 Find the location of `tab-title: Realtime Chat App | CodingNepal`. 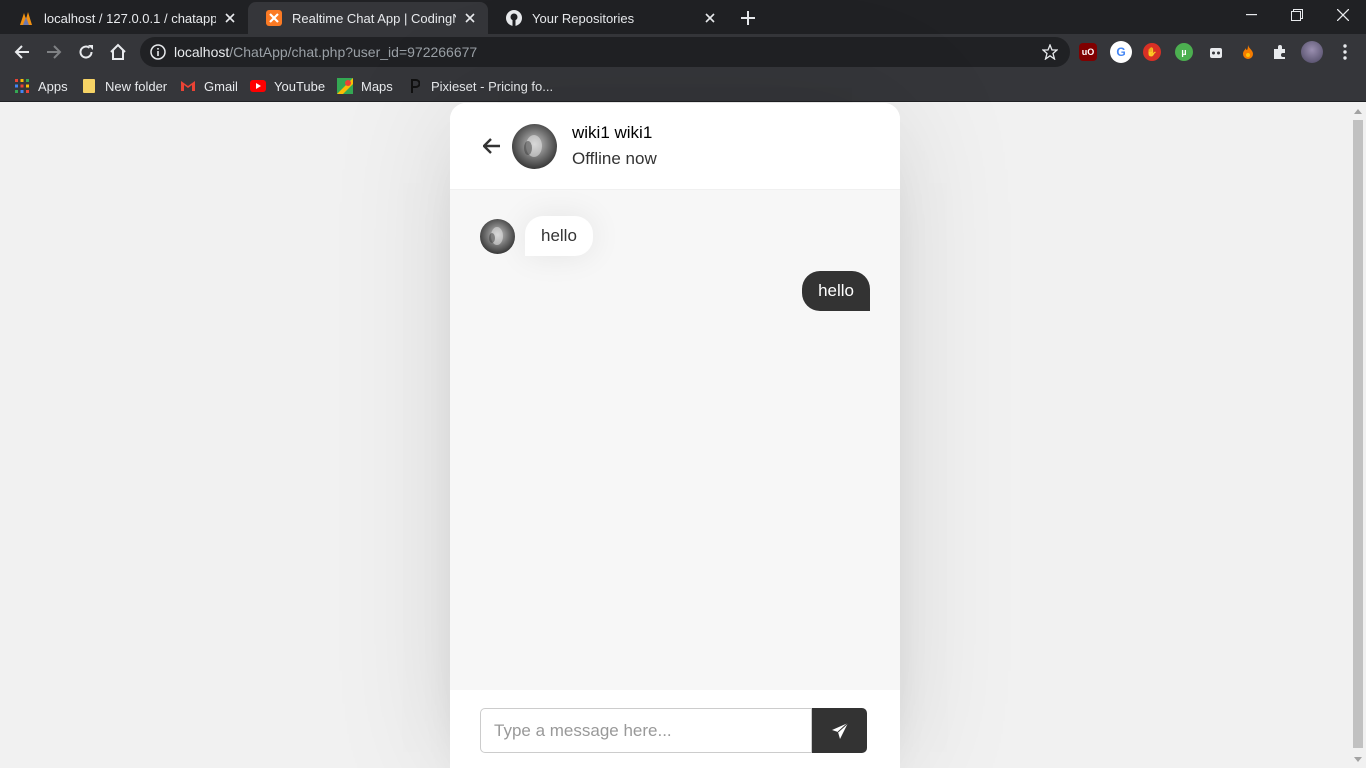

tab-title: Realtime Chat App | CodingNepal is located at coordinates (374, 18).